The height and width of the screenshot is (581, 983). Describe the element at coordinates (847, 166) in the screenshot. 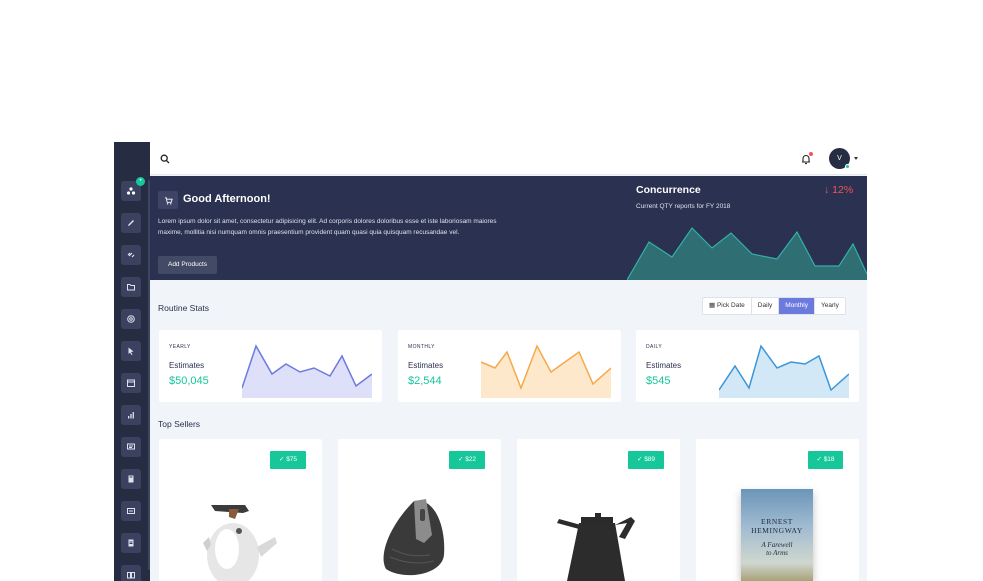

I see `online-status-dot` at that location.